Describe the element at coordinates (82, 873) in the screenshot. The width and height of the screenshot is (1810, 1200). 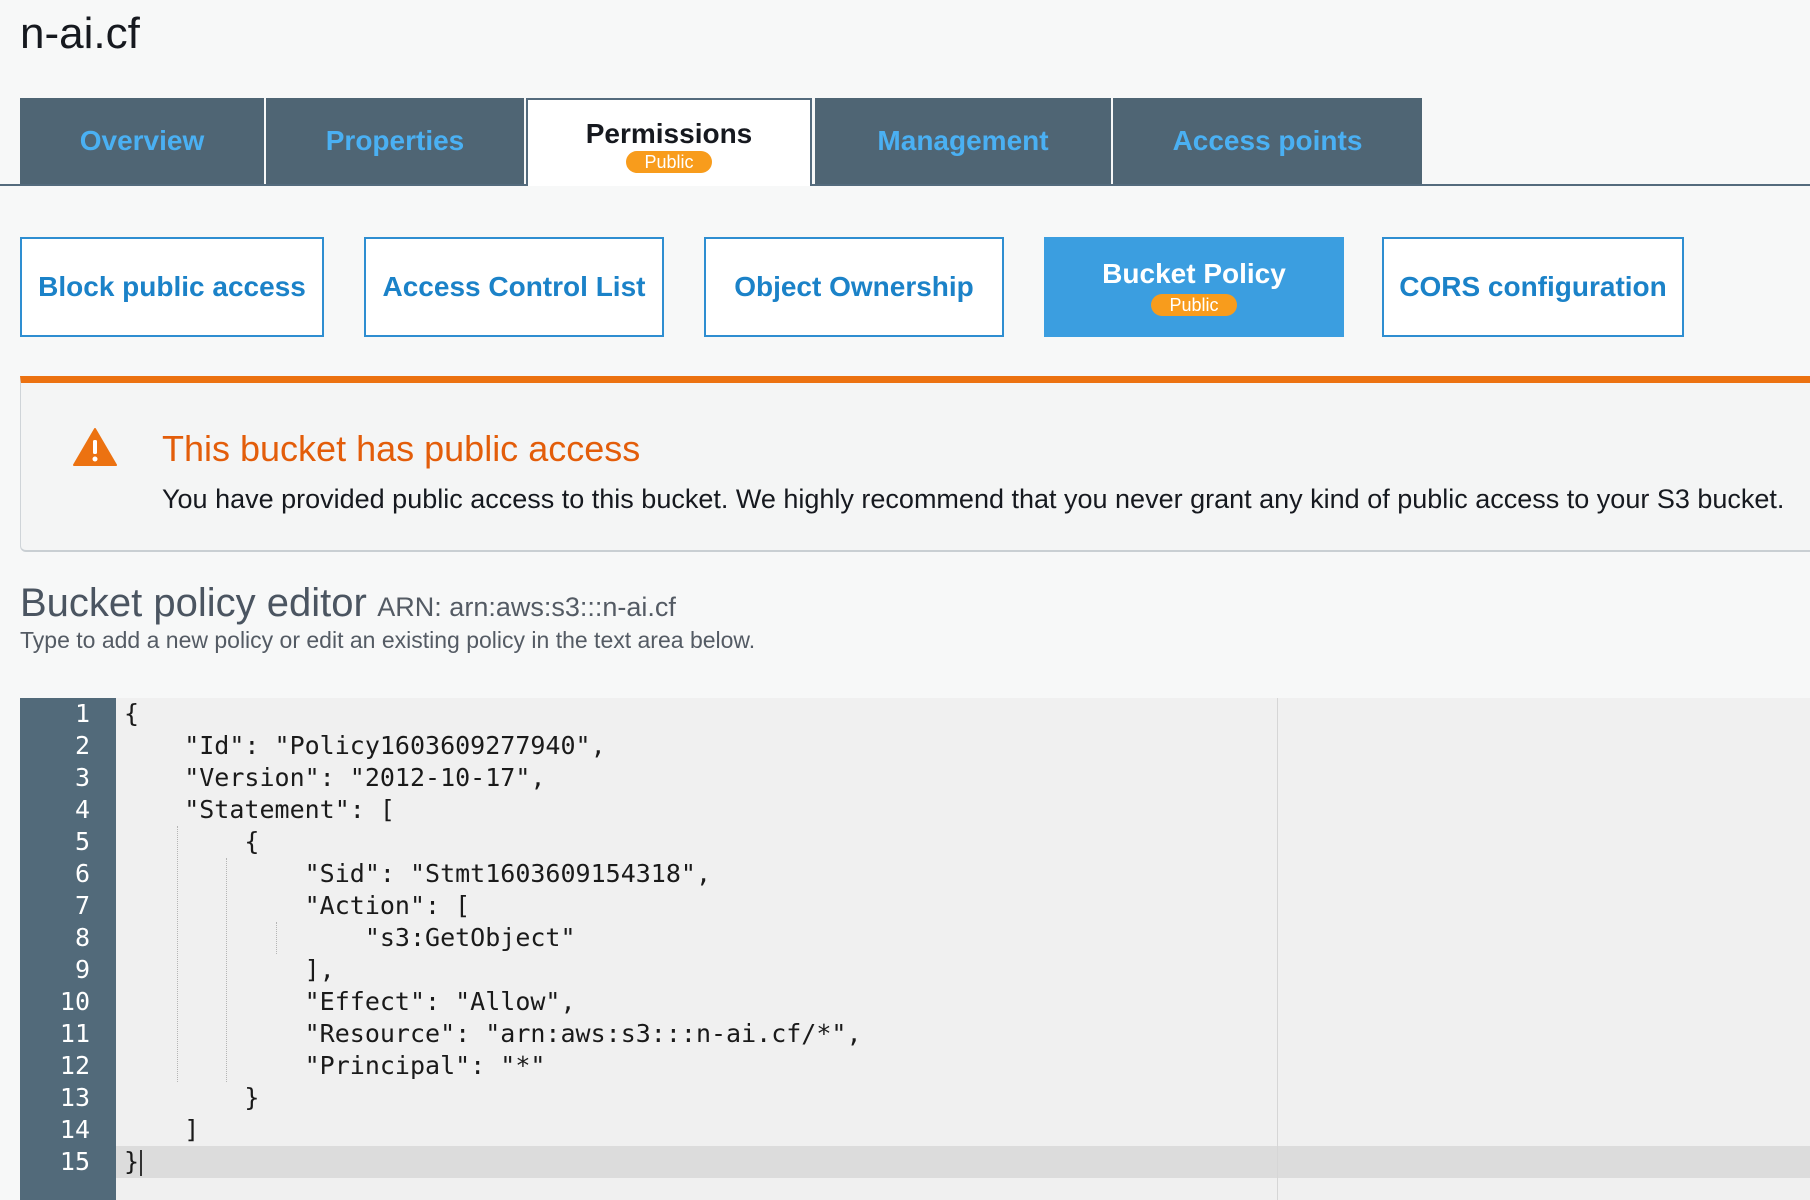
I see `line-number: 6` at that location.